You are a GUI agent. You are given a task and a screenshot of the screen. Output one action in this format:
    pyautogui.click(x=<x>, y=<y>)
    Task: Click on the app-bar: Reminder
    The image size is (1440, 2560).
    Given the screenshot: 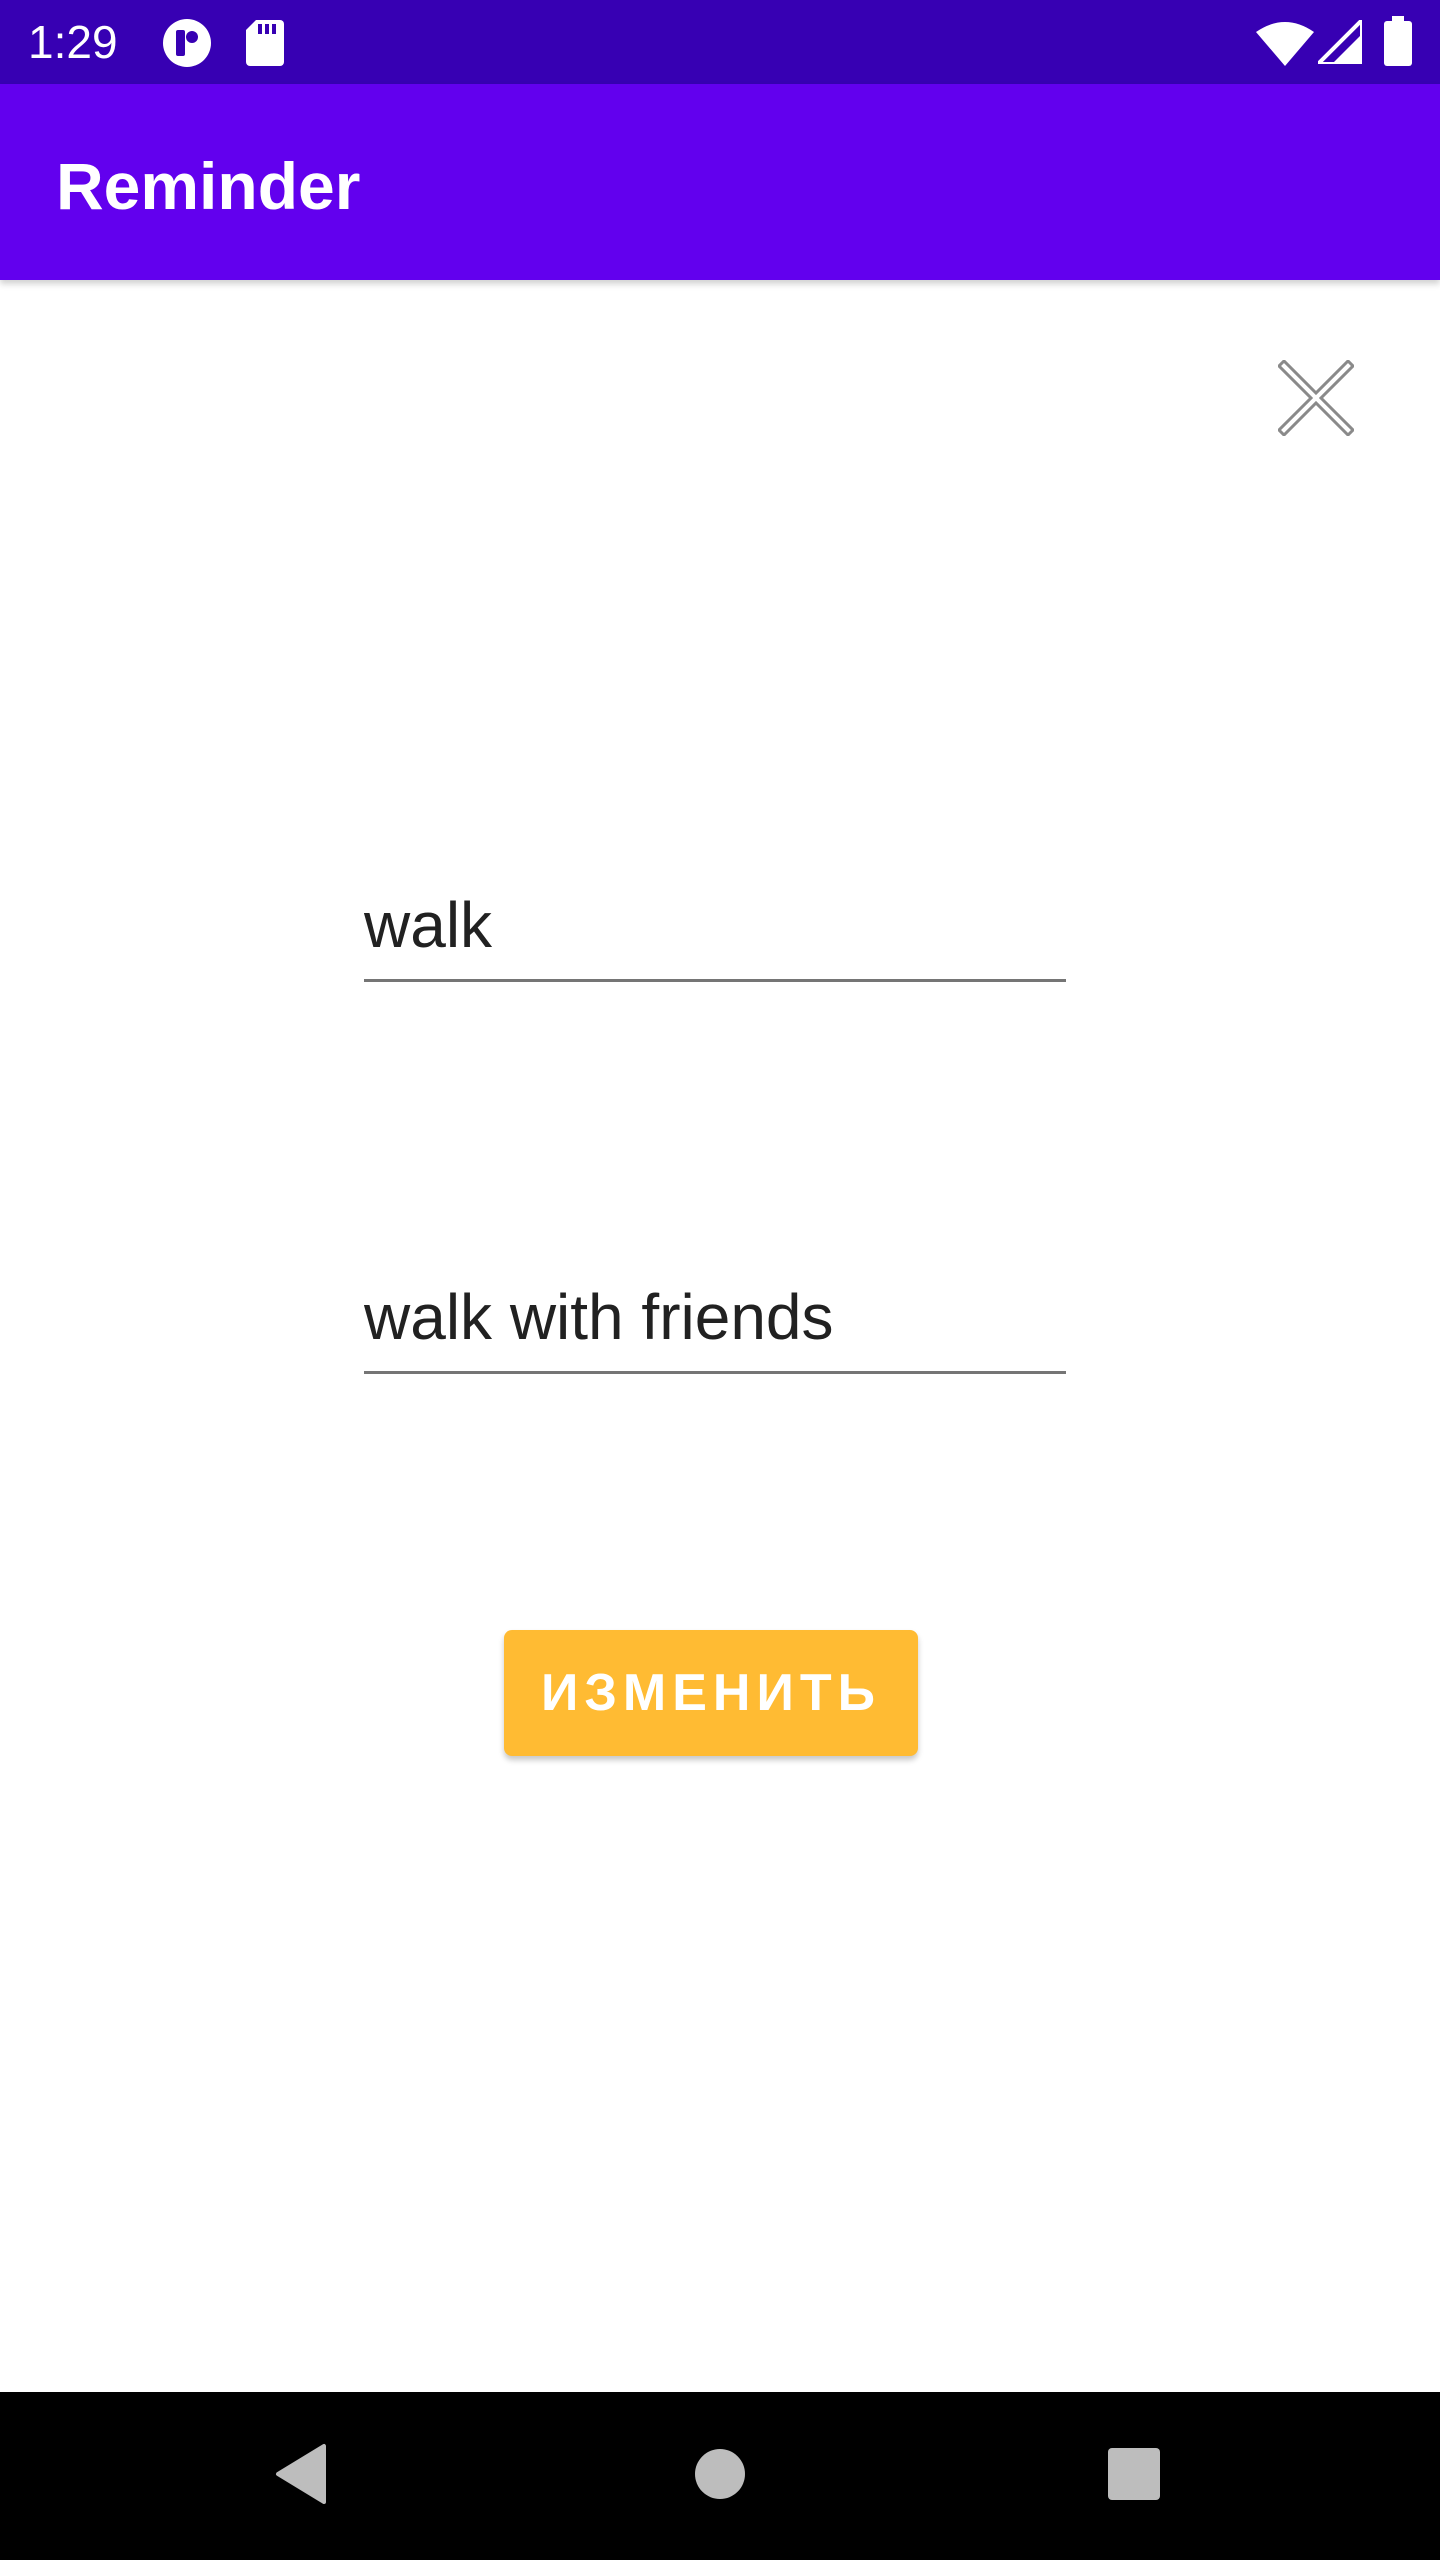 What is the action you would take?
    pyautogui.click(x=720, y=182)
    